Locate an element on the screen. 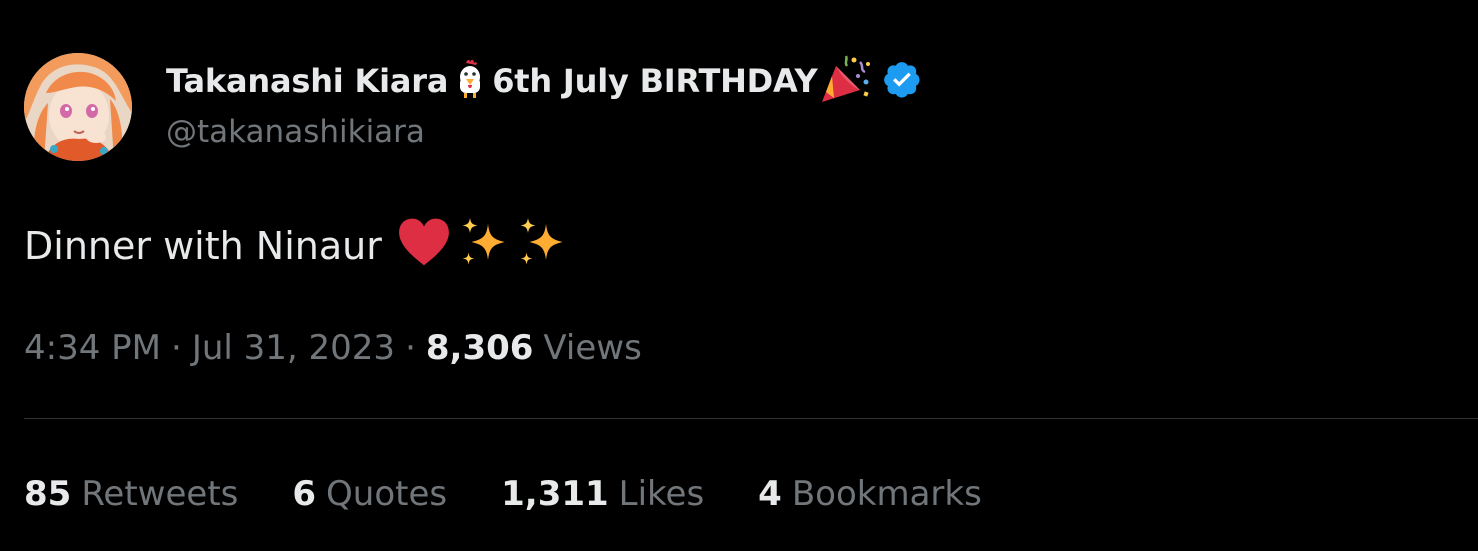 Image resolution: width=1478 pixels, height=551 pixels. avatar is located at coordinates (78, 107).